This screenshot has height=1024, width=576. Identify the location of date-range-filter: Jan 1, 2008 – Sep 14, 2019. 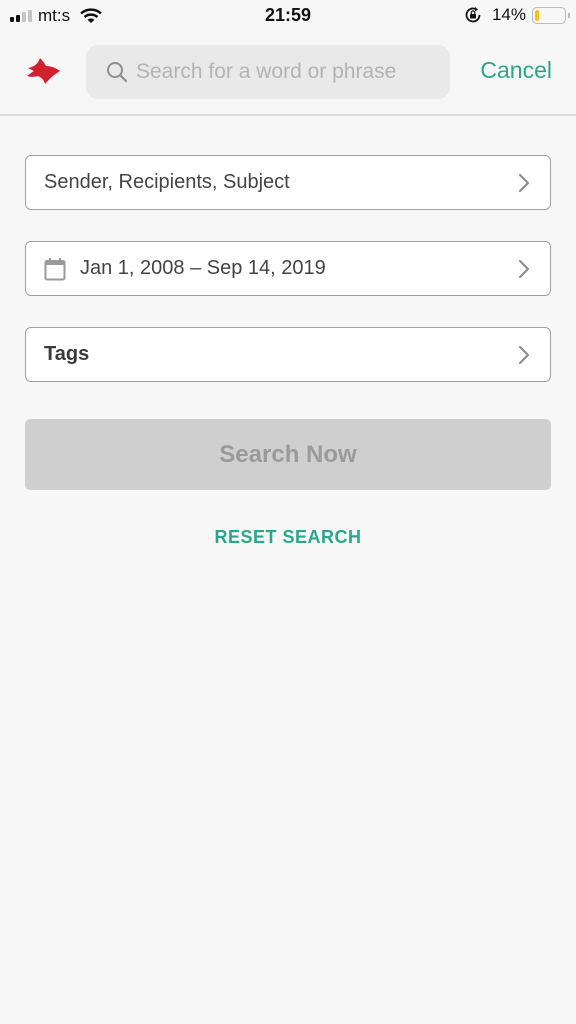
(288, 268).